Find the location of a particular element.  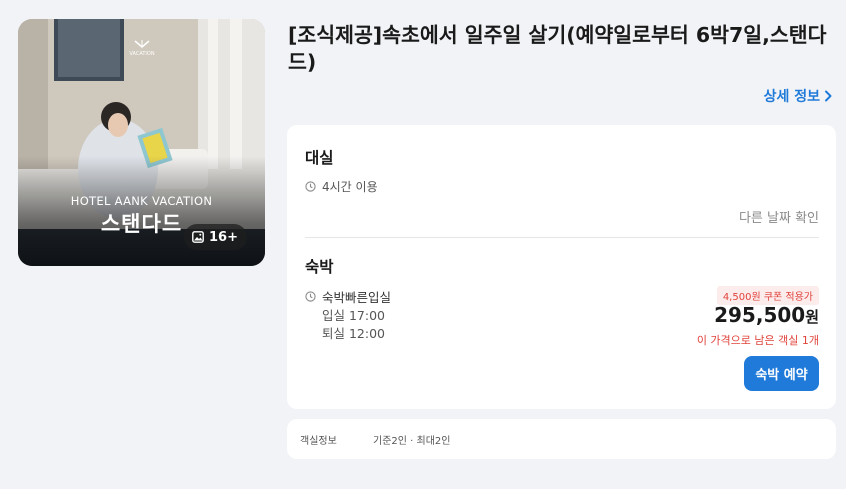

dayuse-duration-row: 4시간 이용 is located at coordinates (341, 186).